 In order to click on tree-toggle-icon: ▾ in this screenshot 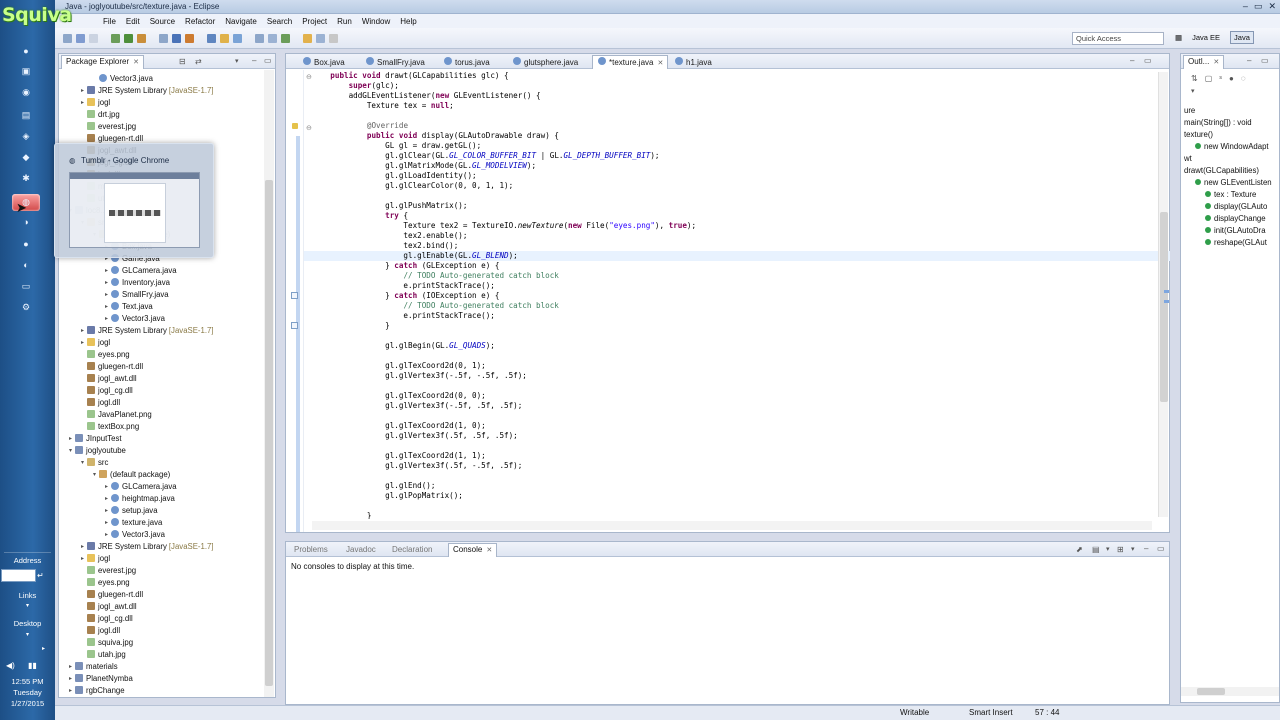, I will do `click(82, 462)`.